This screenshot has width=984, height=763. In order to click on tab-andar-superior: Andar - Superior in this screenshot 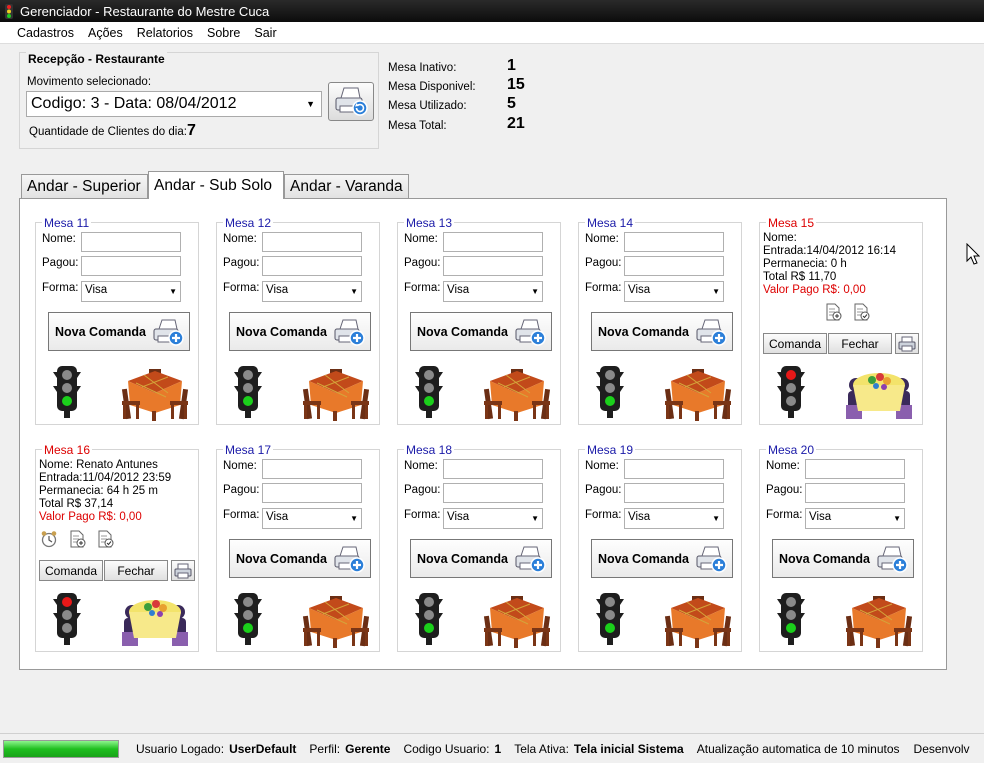, I will do `click(84, 186)`.